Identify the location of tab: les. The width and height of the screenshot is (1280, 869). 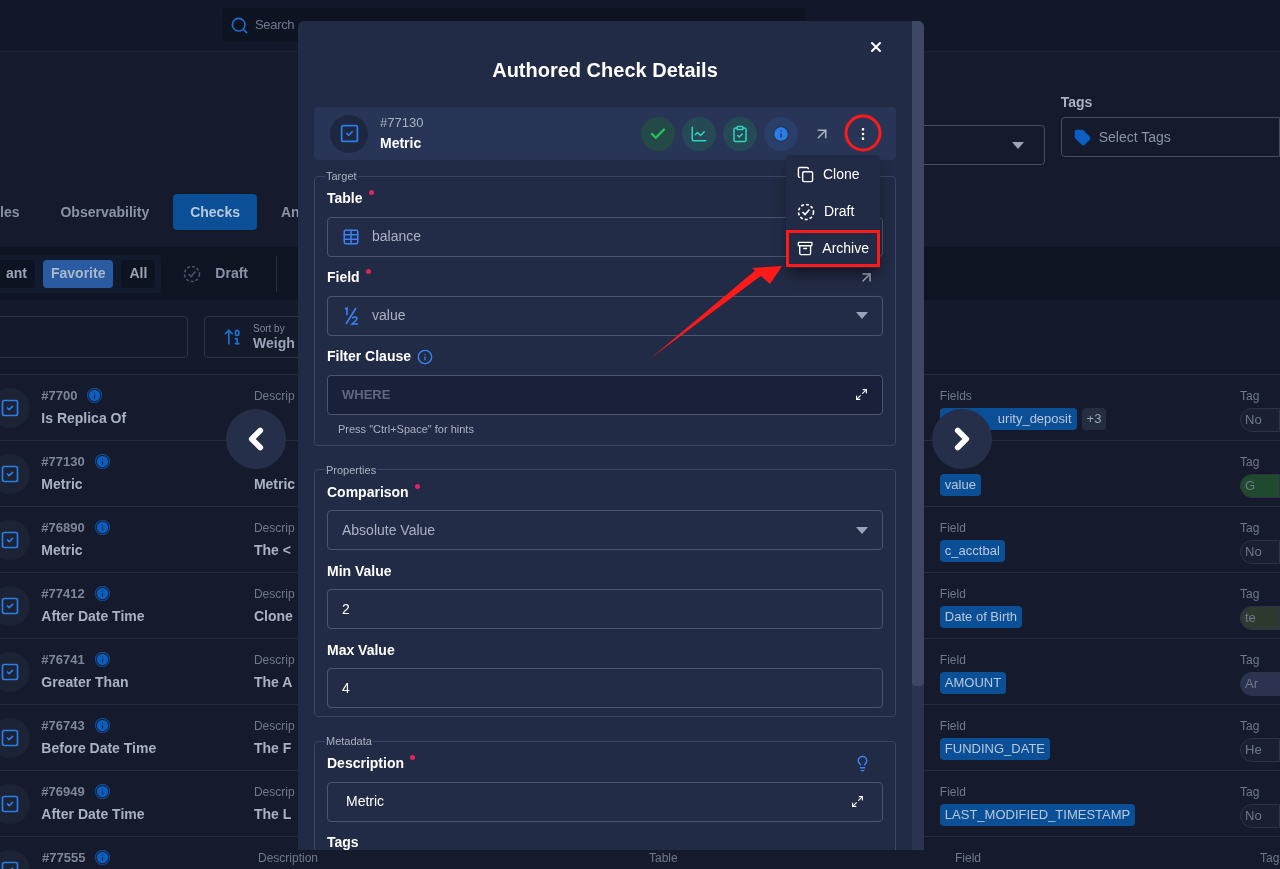
(18, 212).